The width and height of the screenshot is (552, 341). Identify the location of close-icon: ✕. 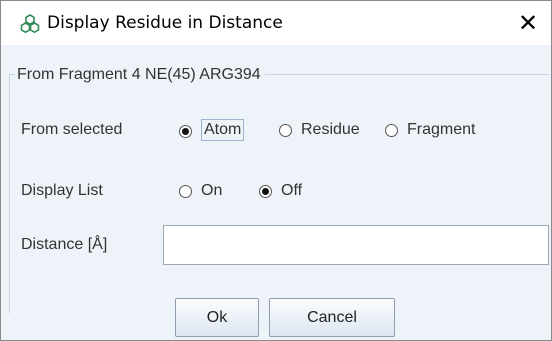
(528, 23).